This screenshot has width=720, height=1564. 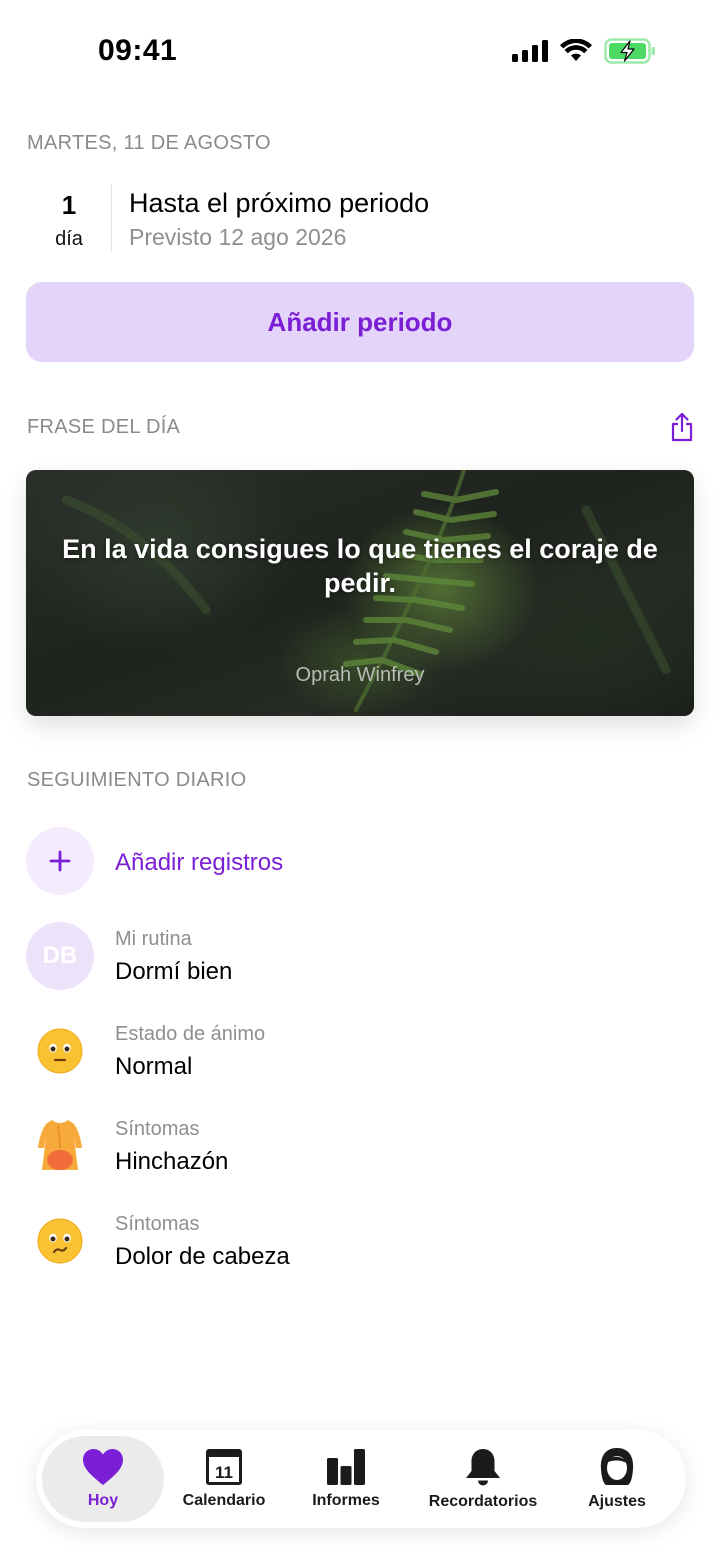 What do you see at coordinates (224, 1472) in the screenshot?
I see `calendar-icon-day: 11` at bounding box center [224, 1472].